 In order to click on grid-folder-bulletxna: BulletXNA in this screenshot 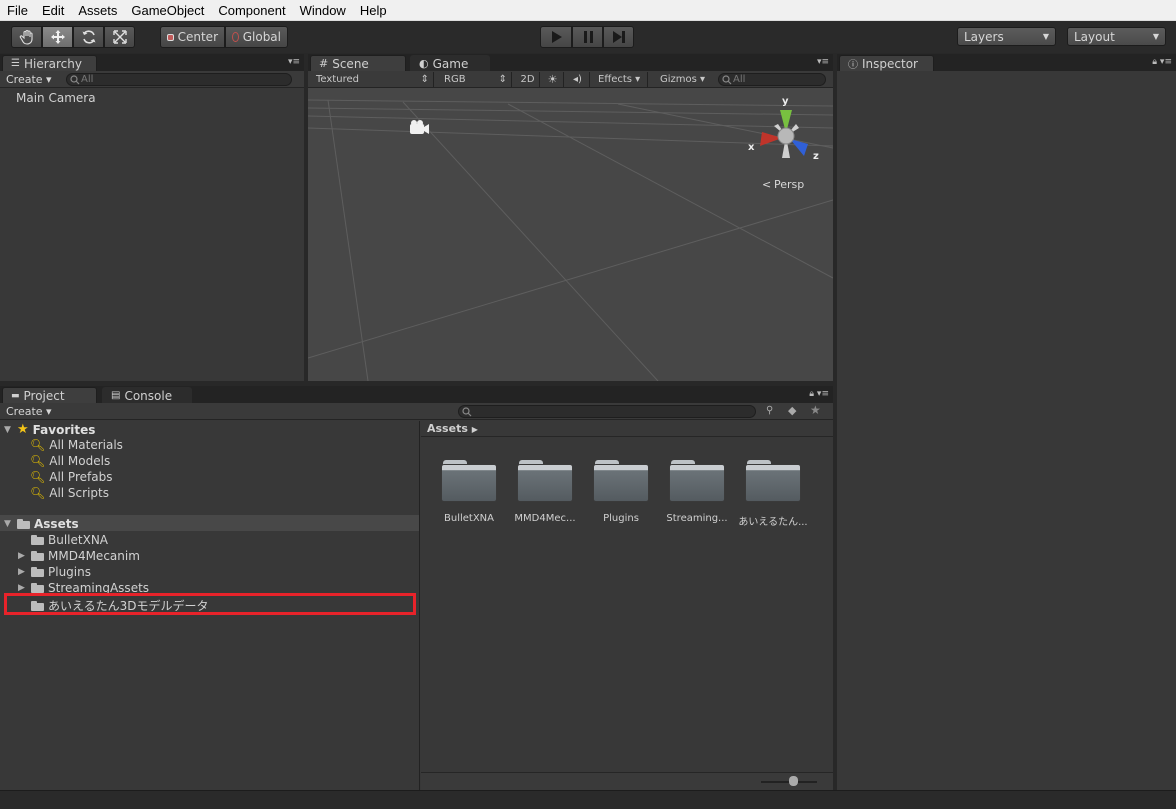, I will do `click(469, 490)`.